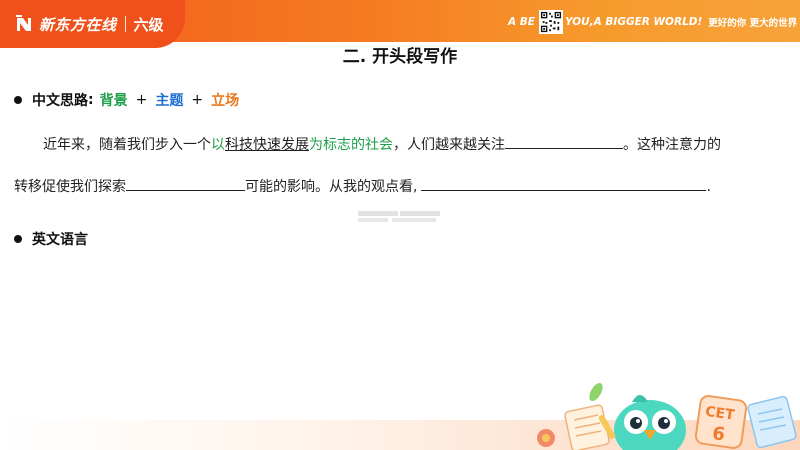 This screenshot has height=450, width=800. I want to click on slogan-left: A BE, so click(521, 22).